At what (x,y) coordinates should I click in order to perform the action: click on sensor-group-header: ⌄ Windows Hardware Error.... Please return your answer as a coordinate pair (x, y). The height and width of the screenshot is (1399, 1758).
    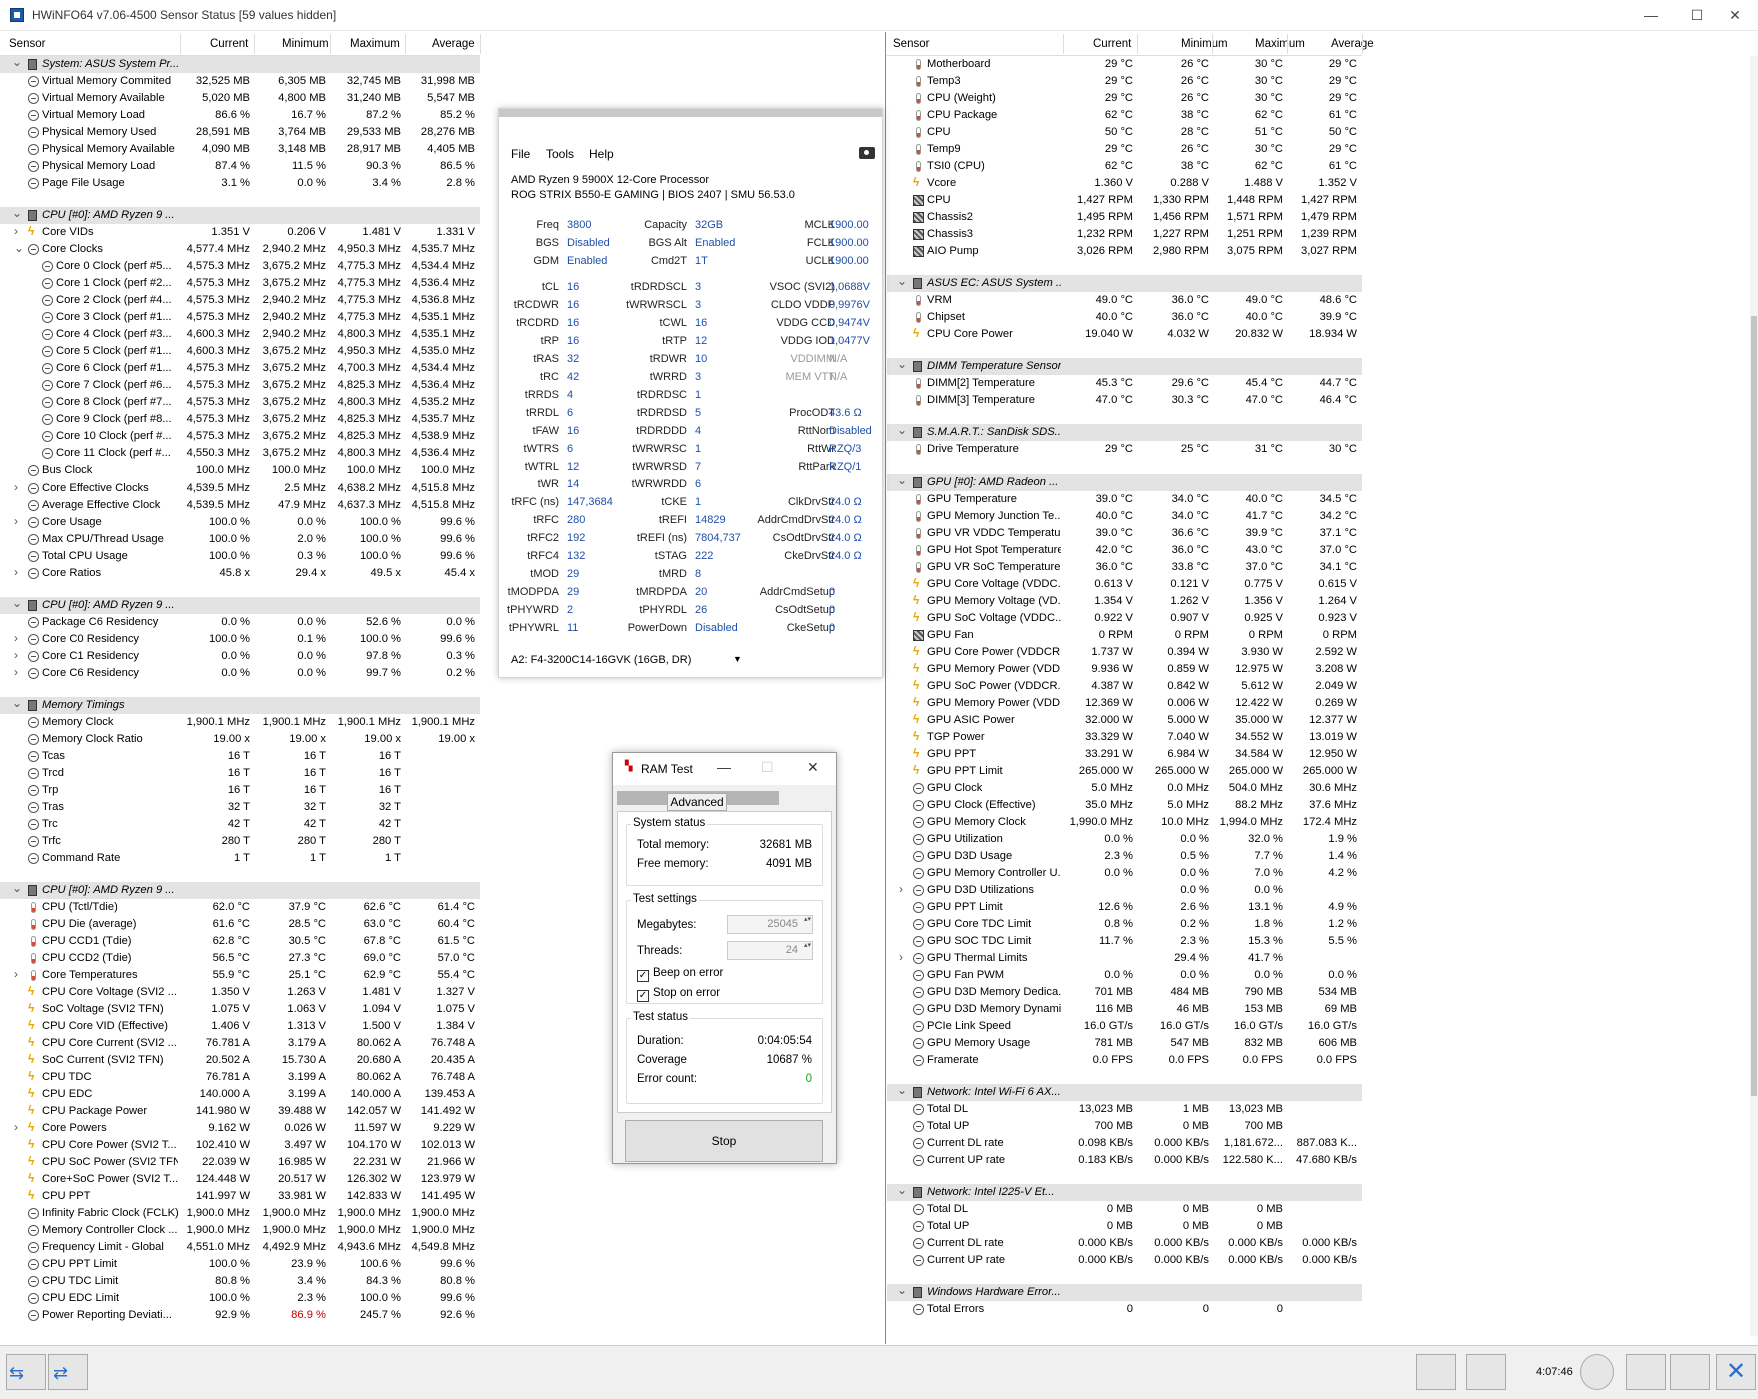
    Looking at the image, I should click on (1124, 1292).